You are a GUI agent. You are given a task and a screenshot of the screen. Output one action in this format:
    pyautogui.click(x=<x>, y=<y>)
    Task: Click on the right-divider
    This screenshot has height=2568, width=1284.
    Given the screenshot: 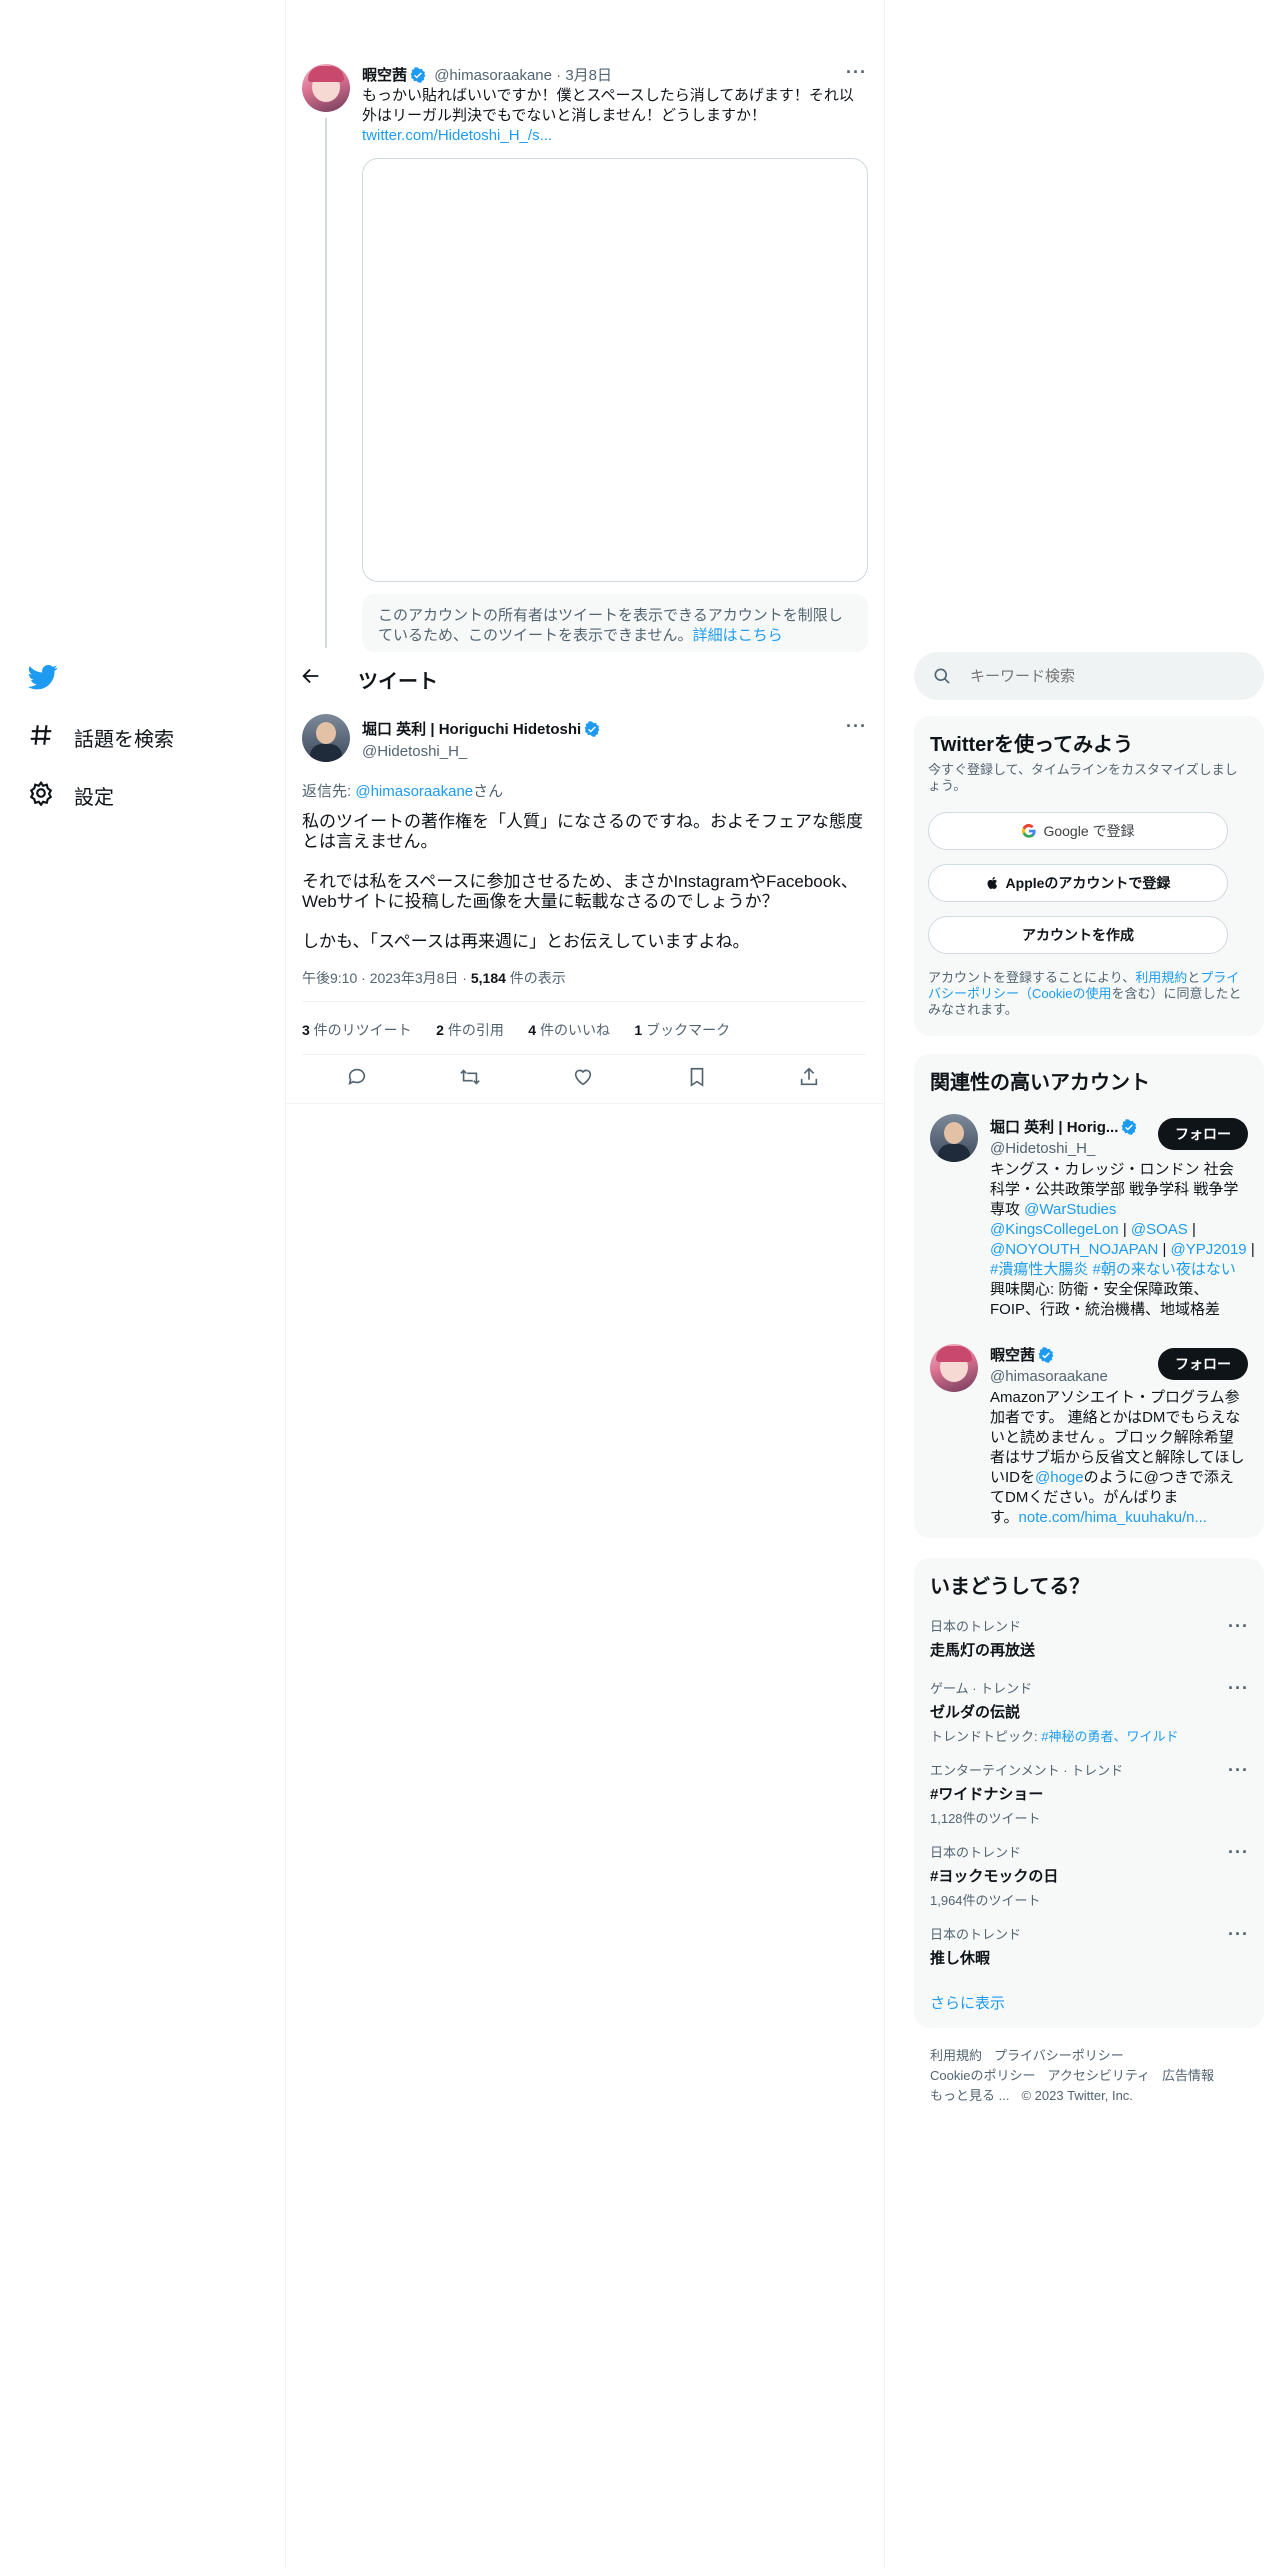 What is the action you would take?
    pyautogui.click(x=884, y=1284)
    